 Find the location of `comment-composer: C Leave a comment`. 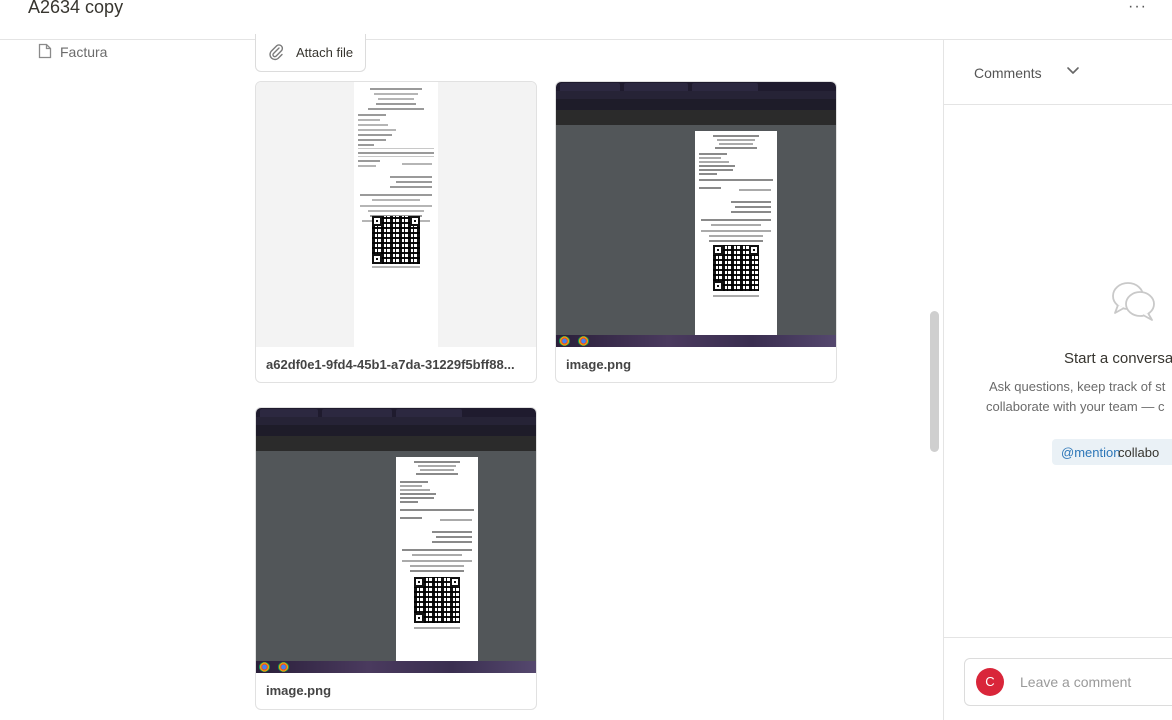

comment-composer: C Leave a comment is located at coordinates (1068, 682).